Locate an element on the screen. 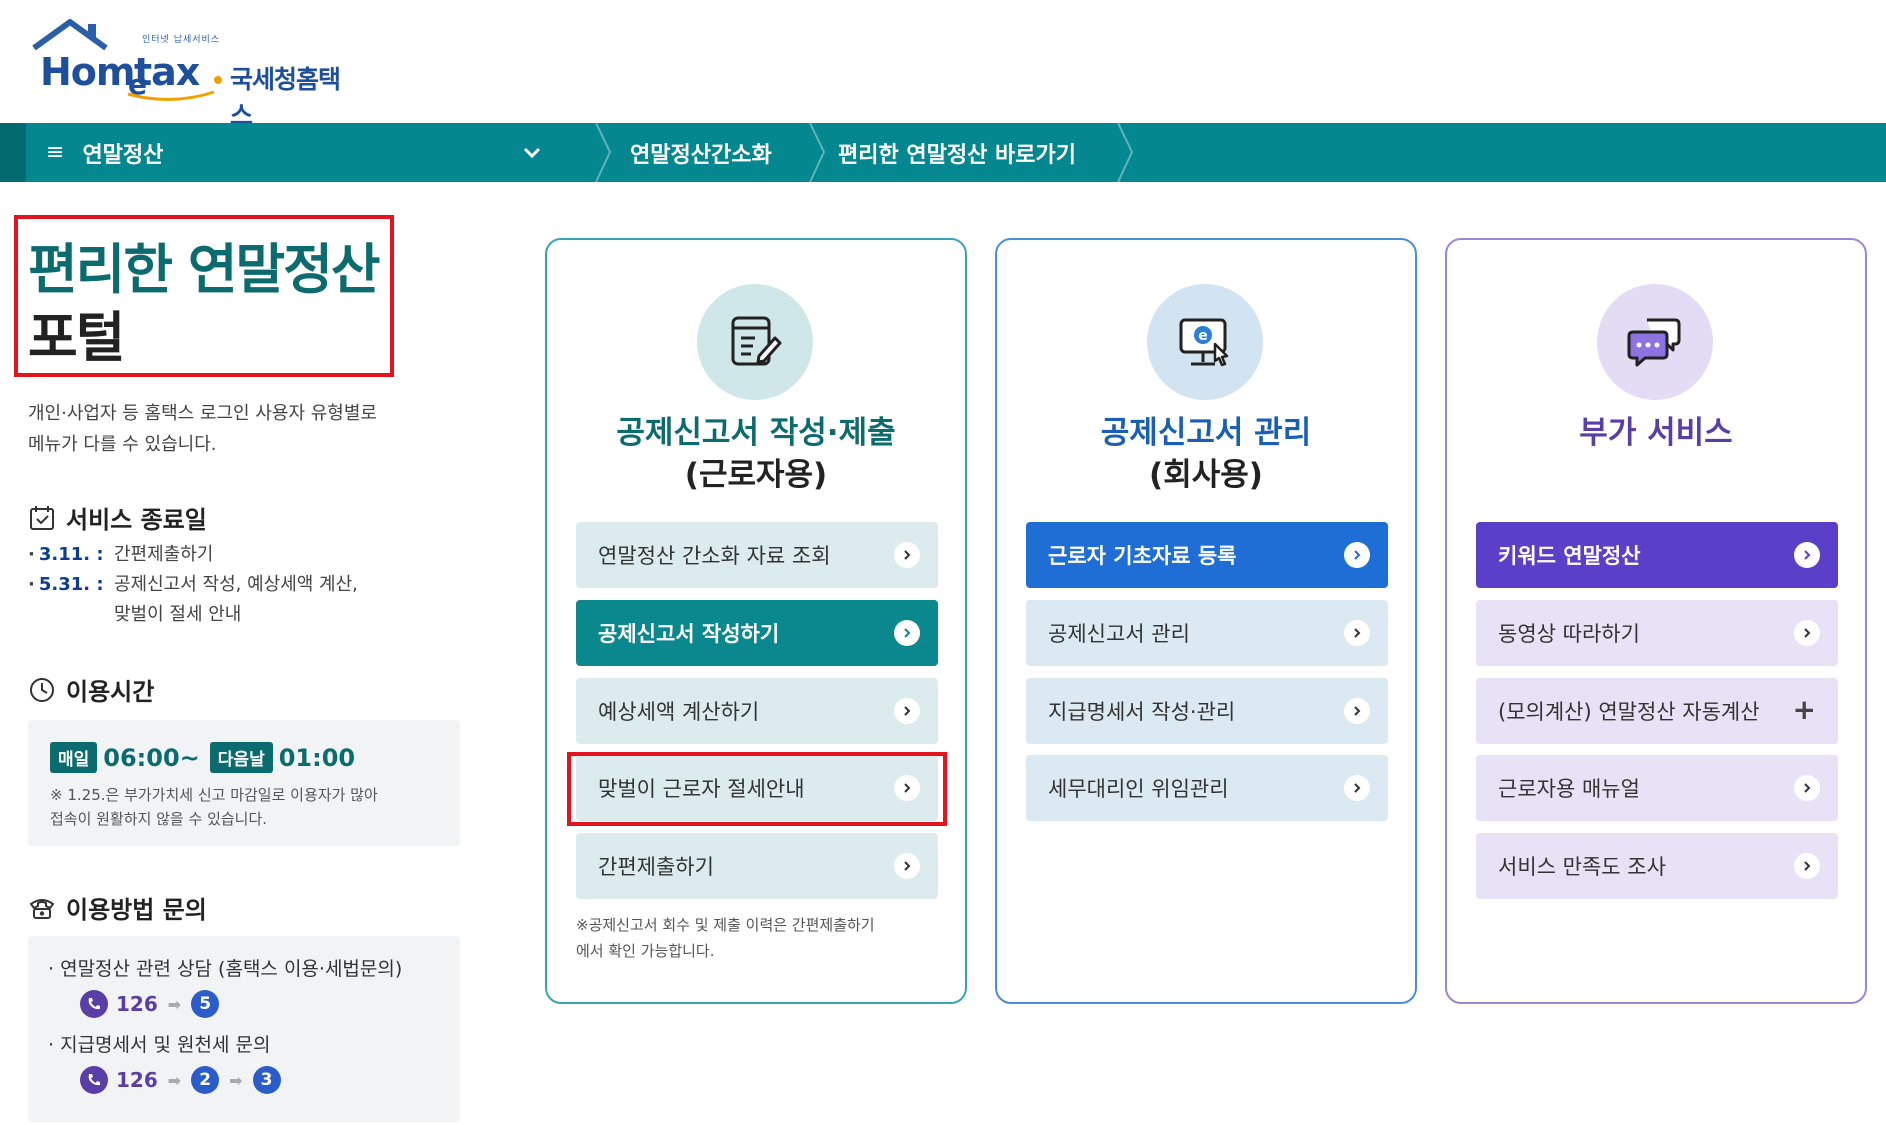 Image resolution: width=1886 pixels, height=1125 pixels. dual-income-highlight-box is located at coordinates (757, 789).